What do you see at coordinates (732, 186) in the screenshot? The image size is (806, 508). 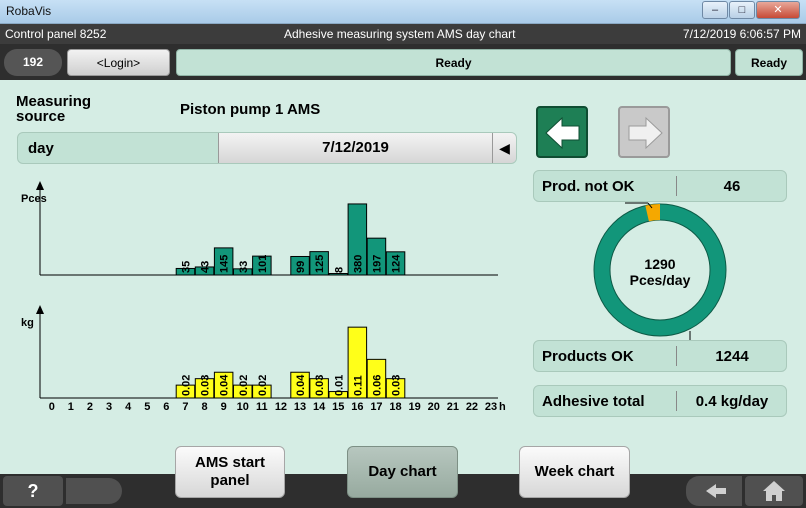 I see `products-not-ok-value: 46` at bounding box center [732, 186].